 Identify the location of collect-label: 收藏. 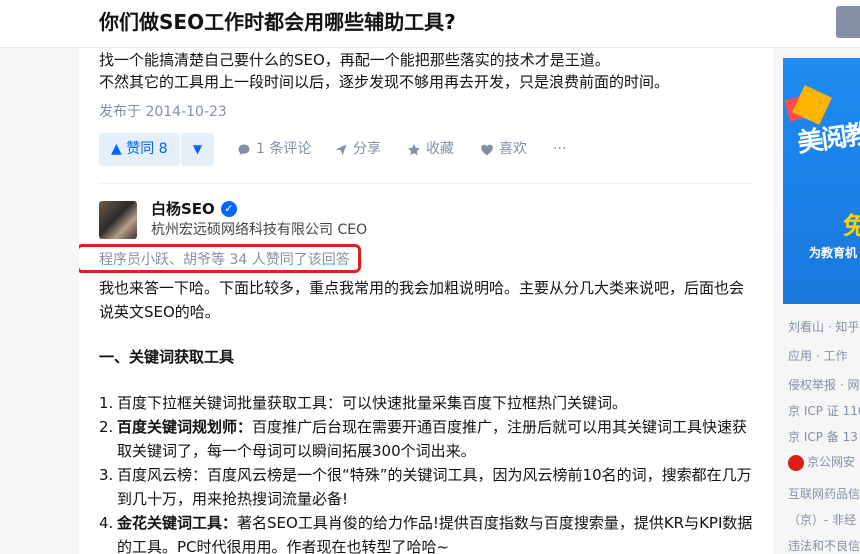
(440, 149).